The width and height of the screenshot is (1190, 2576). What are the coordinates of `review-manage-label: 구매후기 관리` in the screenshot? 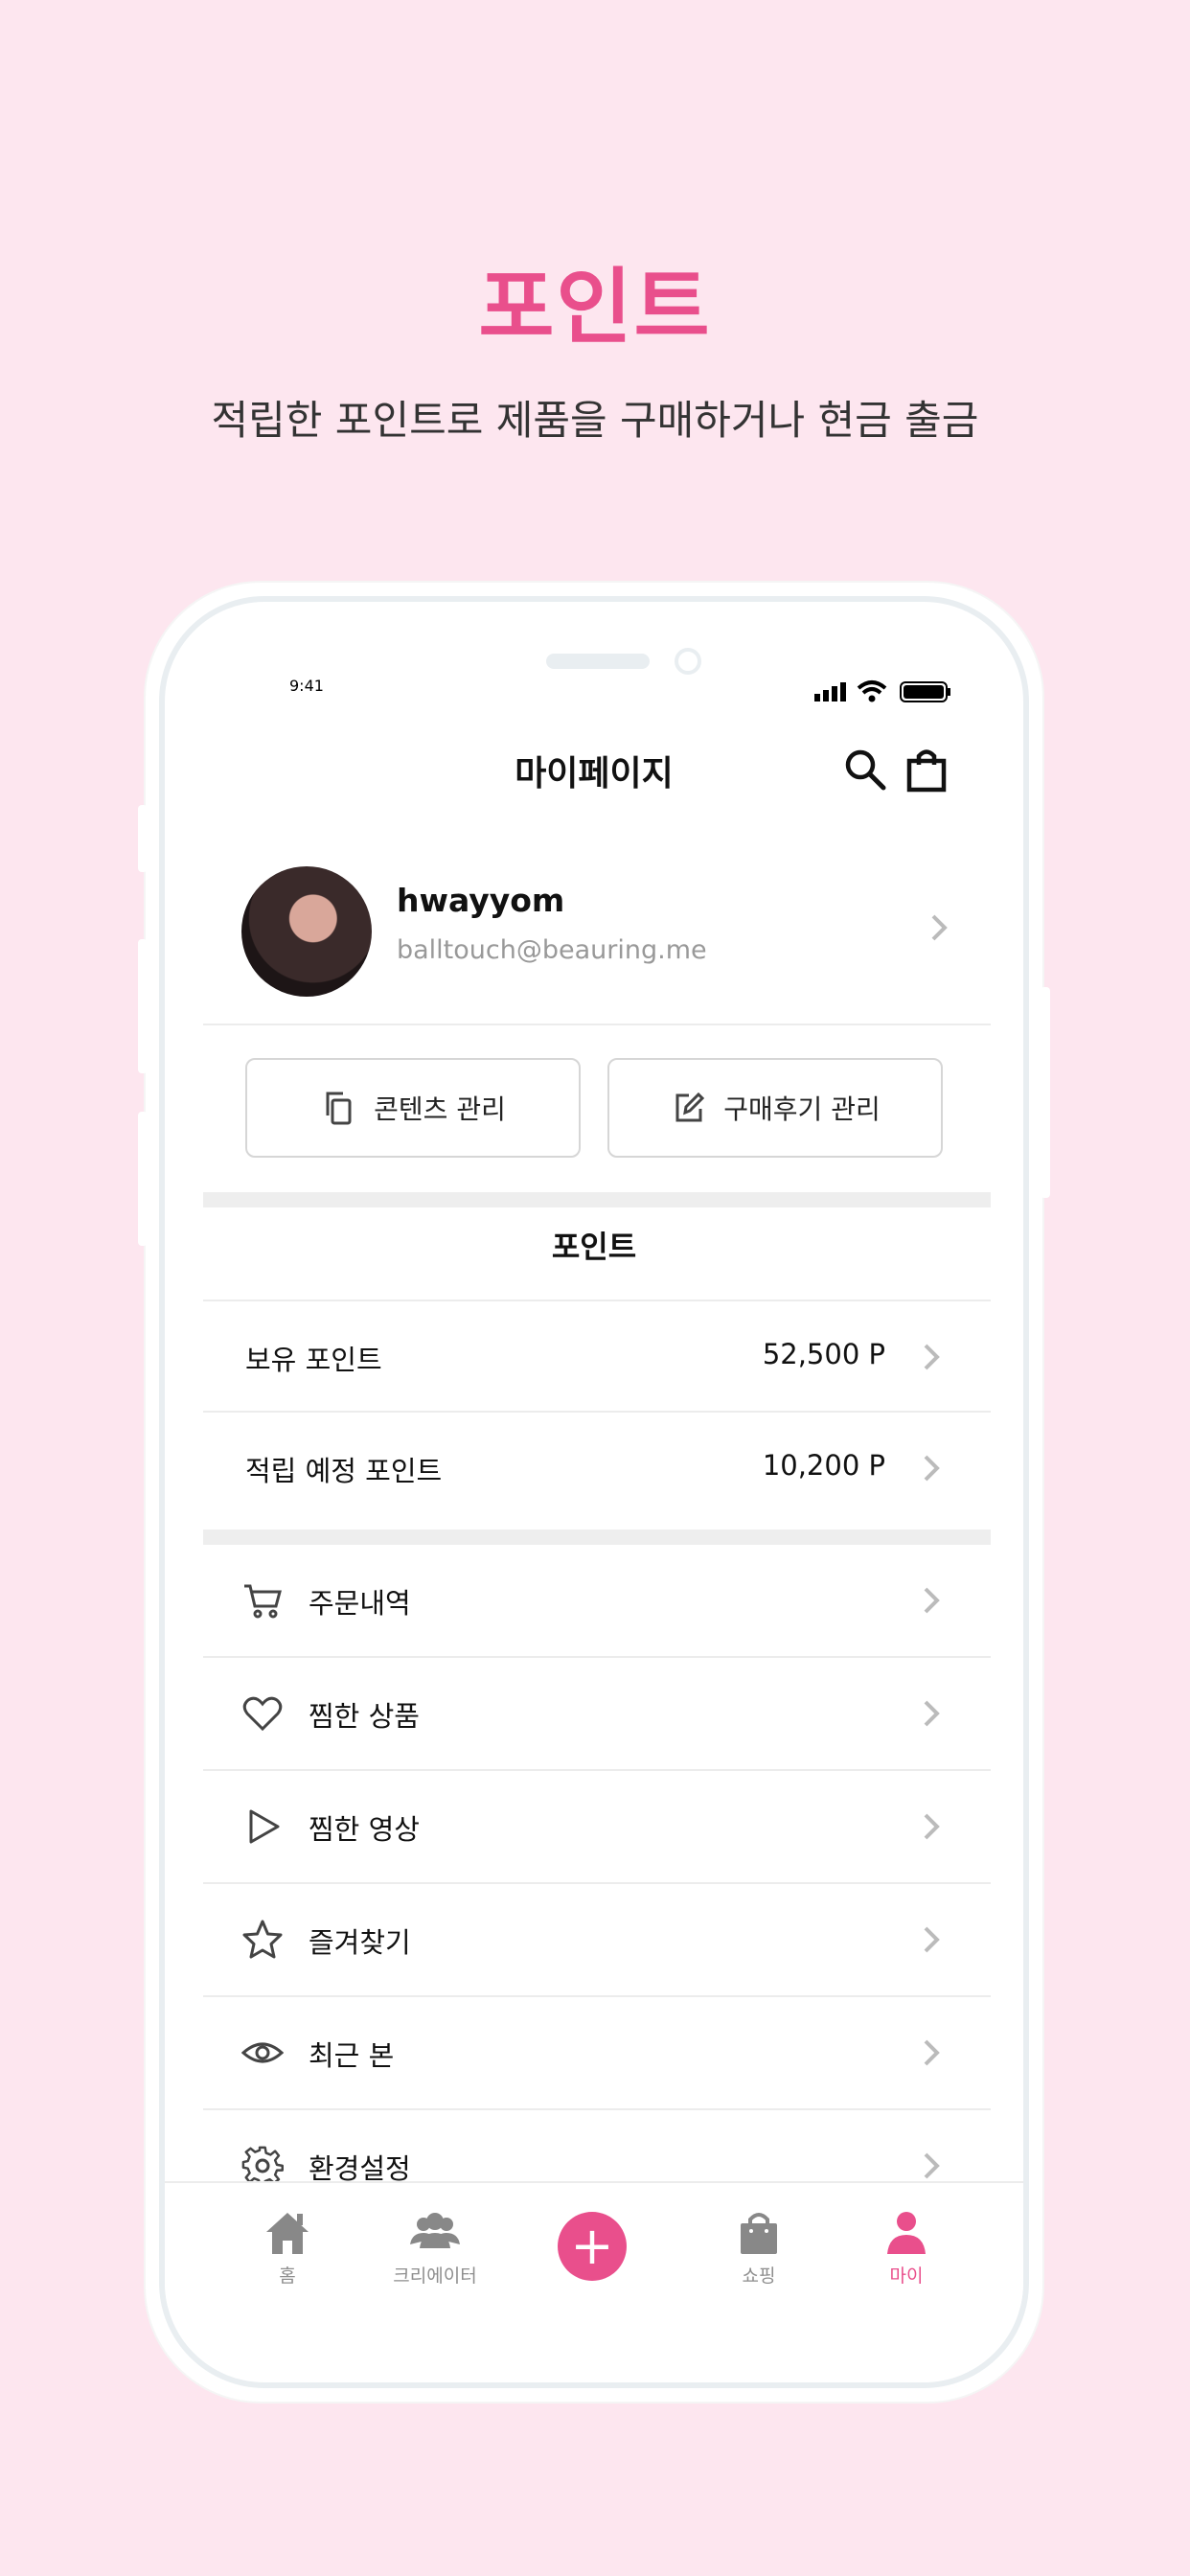 It's located at (802, 1109).